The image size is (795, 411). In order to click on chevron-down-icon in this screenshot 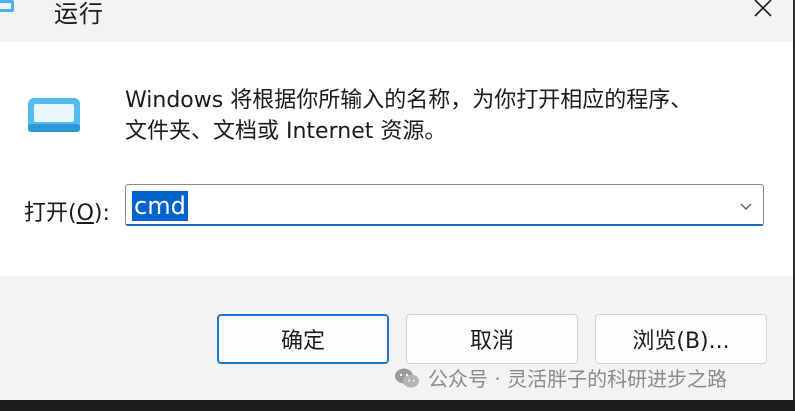, I will do `click(746, 206)`.